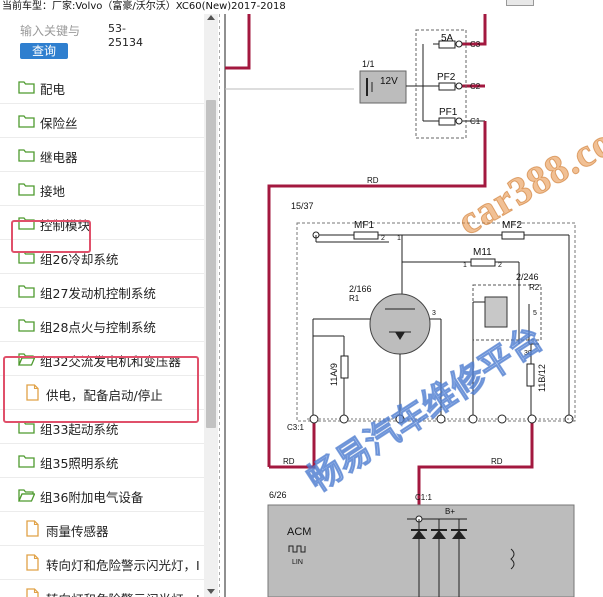  What do you see at coordinates (334, 374) in the screenshot?
I see `label-11a-9: 11A/9` at bounding box center [334, 374].